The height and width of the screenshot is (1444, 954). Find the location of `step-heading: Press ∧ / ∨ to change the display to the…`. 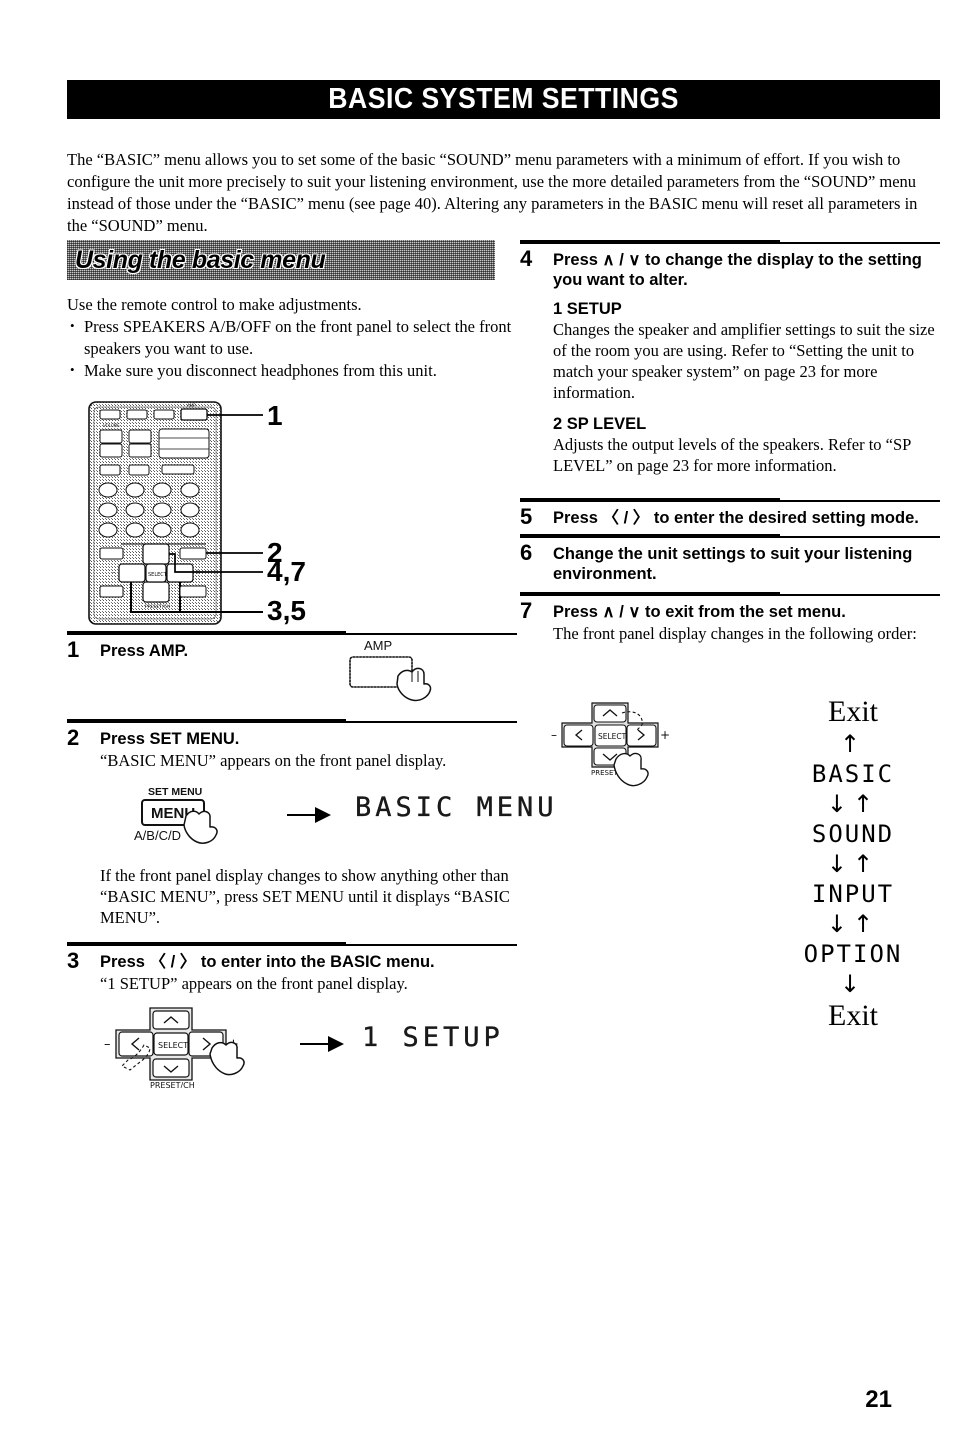

step-heading: Press ∧ / ∨ to change the display to the… is located at coordinates (737, 270).